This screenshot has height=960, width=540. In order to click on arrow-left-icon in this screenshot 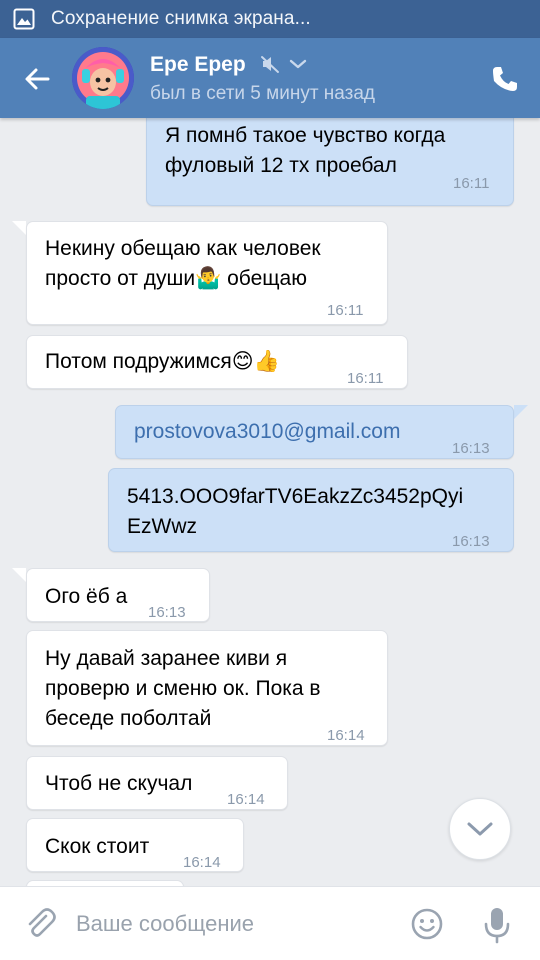, I will do `click(37, 79)`.